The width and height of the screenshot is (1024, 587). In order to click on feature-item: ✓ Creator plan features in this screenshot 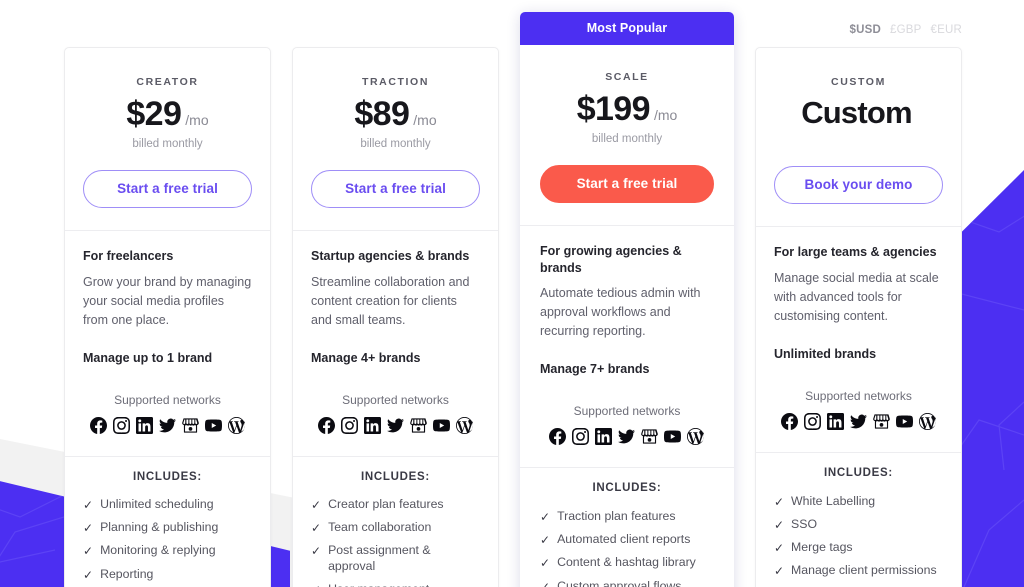, I will do `click(395, 505)`.